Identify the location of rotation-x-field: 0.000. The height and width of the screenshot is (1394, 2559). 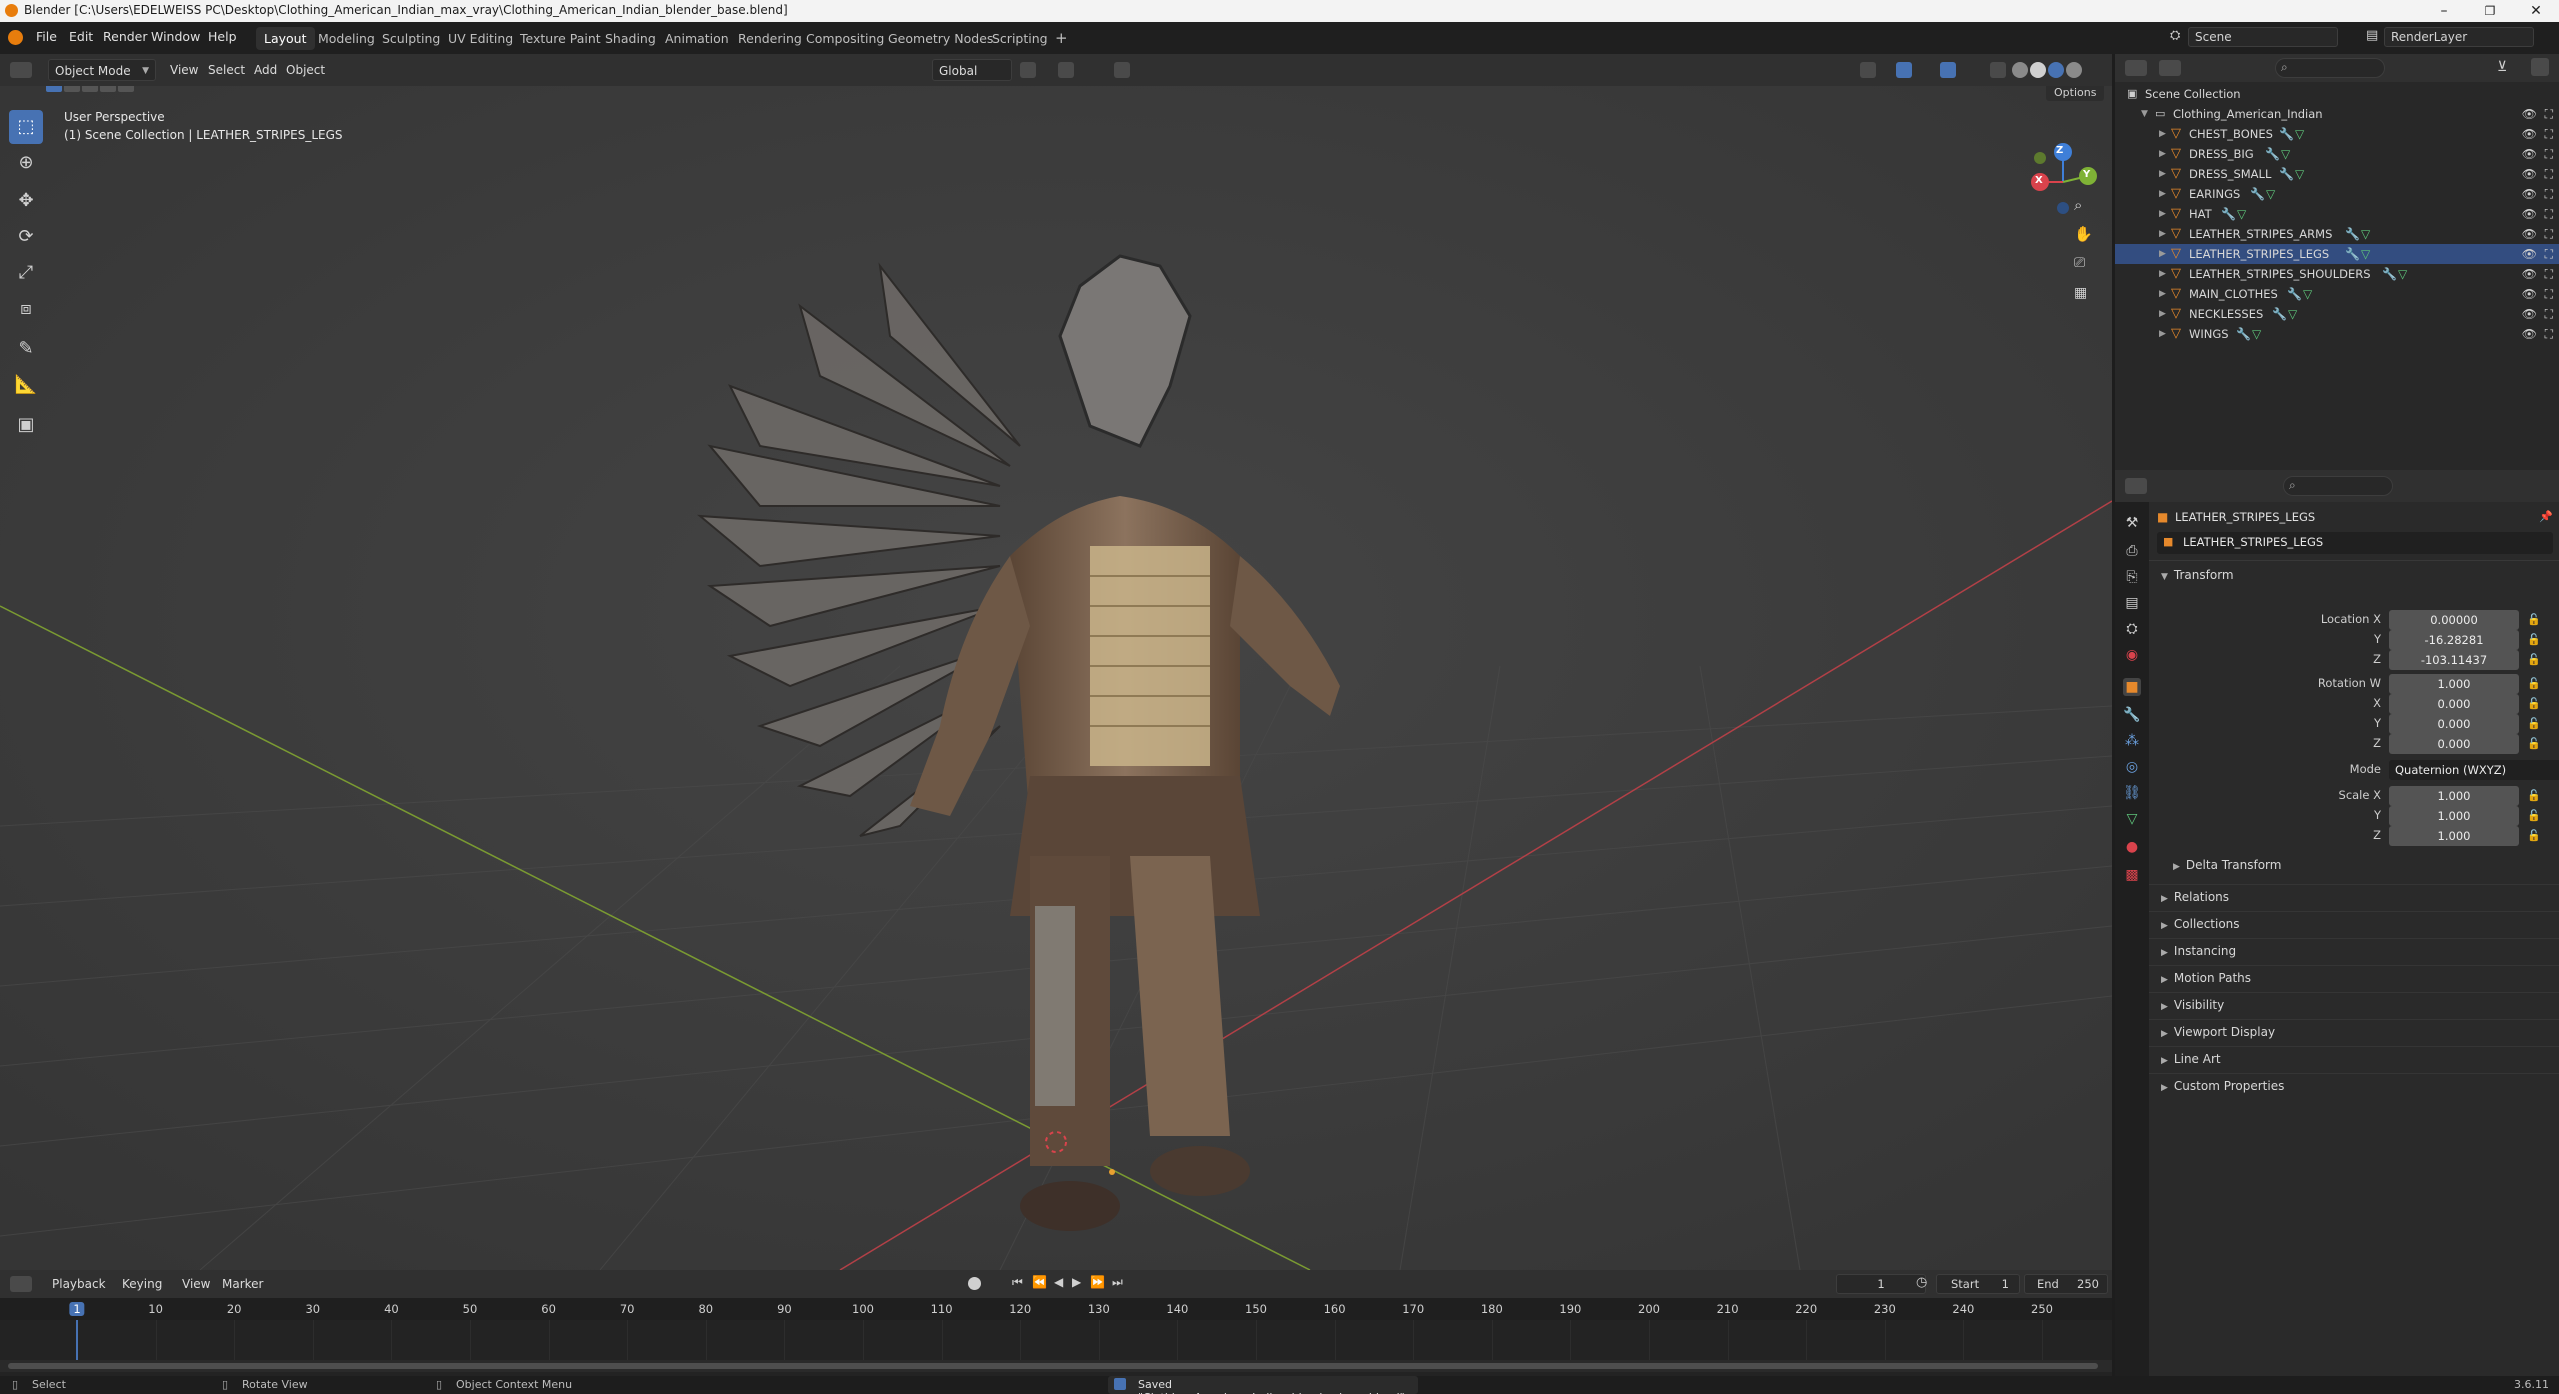
(2454, 704).